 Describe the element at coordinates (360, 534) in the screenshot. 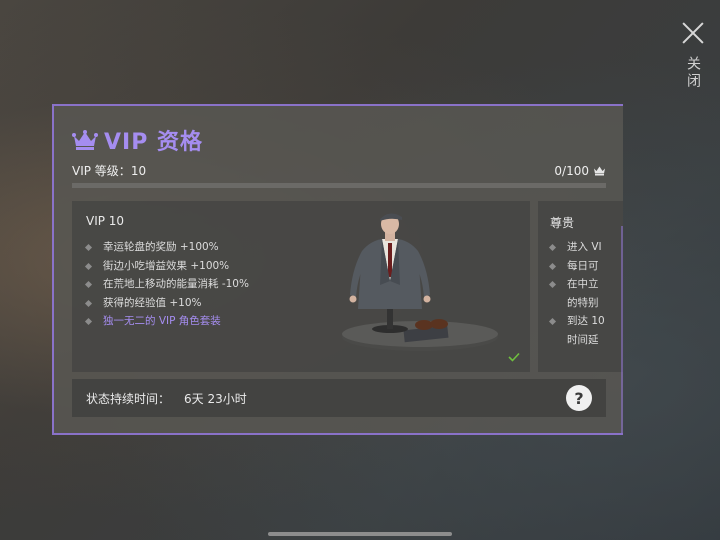

I see `home-indicator` at that location.